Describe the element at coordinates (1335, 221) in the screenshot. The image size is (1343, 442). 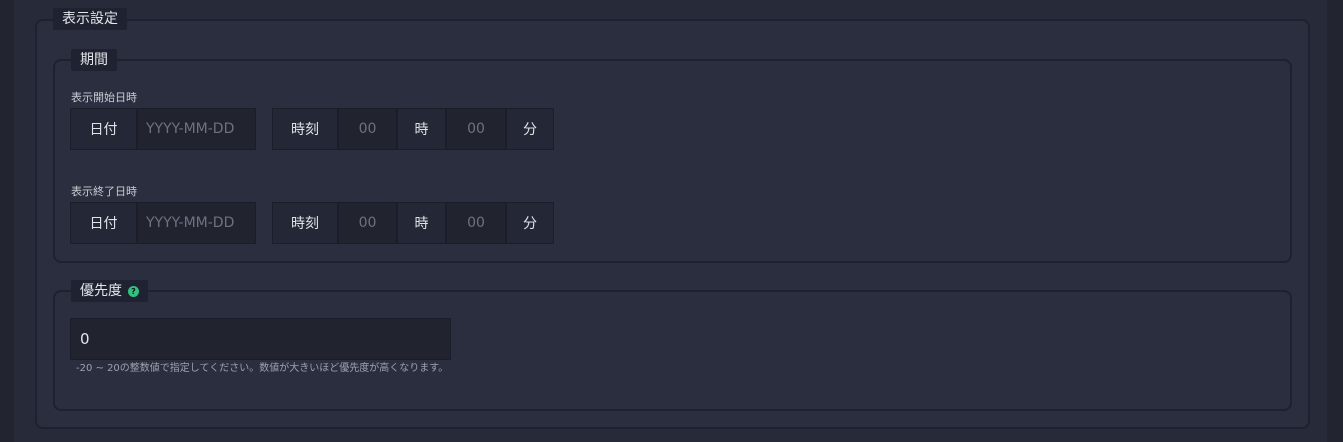
I see `right-rail` at that location.